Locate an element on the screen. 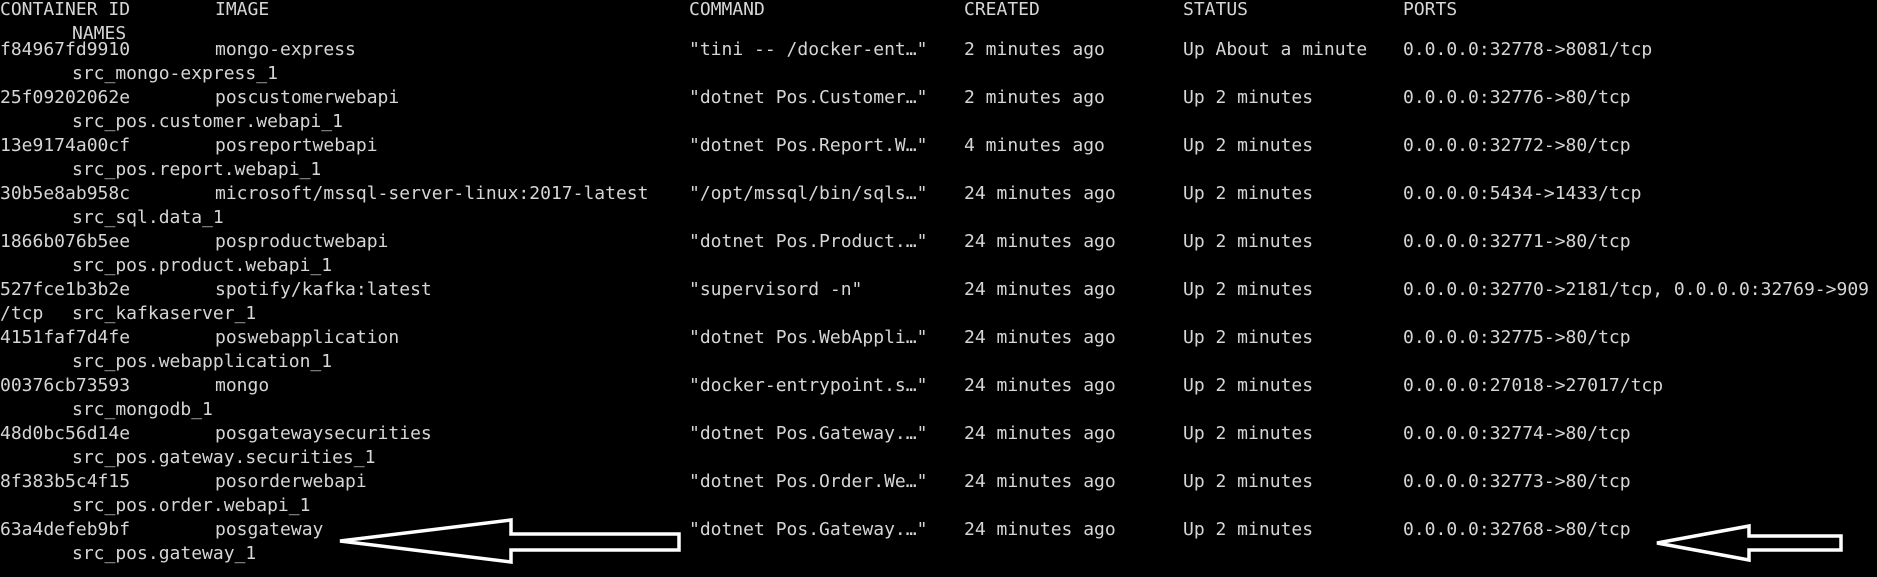  table-row-names: src_pos.gateway_1 is located at coordinates (938, 554).